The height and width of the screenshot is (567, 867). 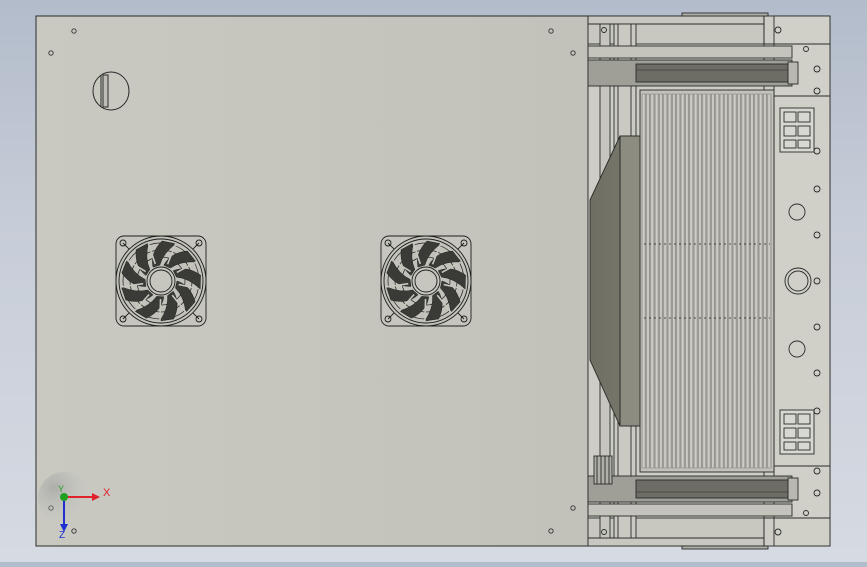 What do you see at coordinates (802, 281) in the screenshot?
I see `right-end-plate` at bounding box center [802, 281].